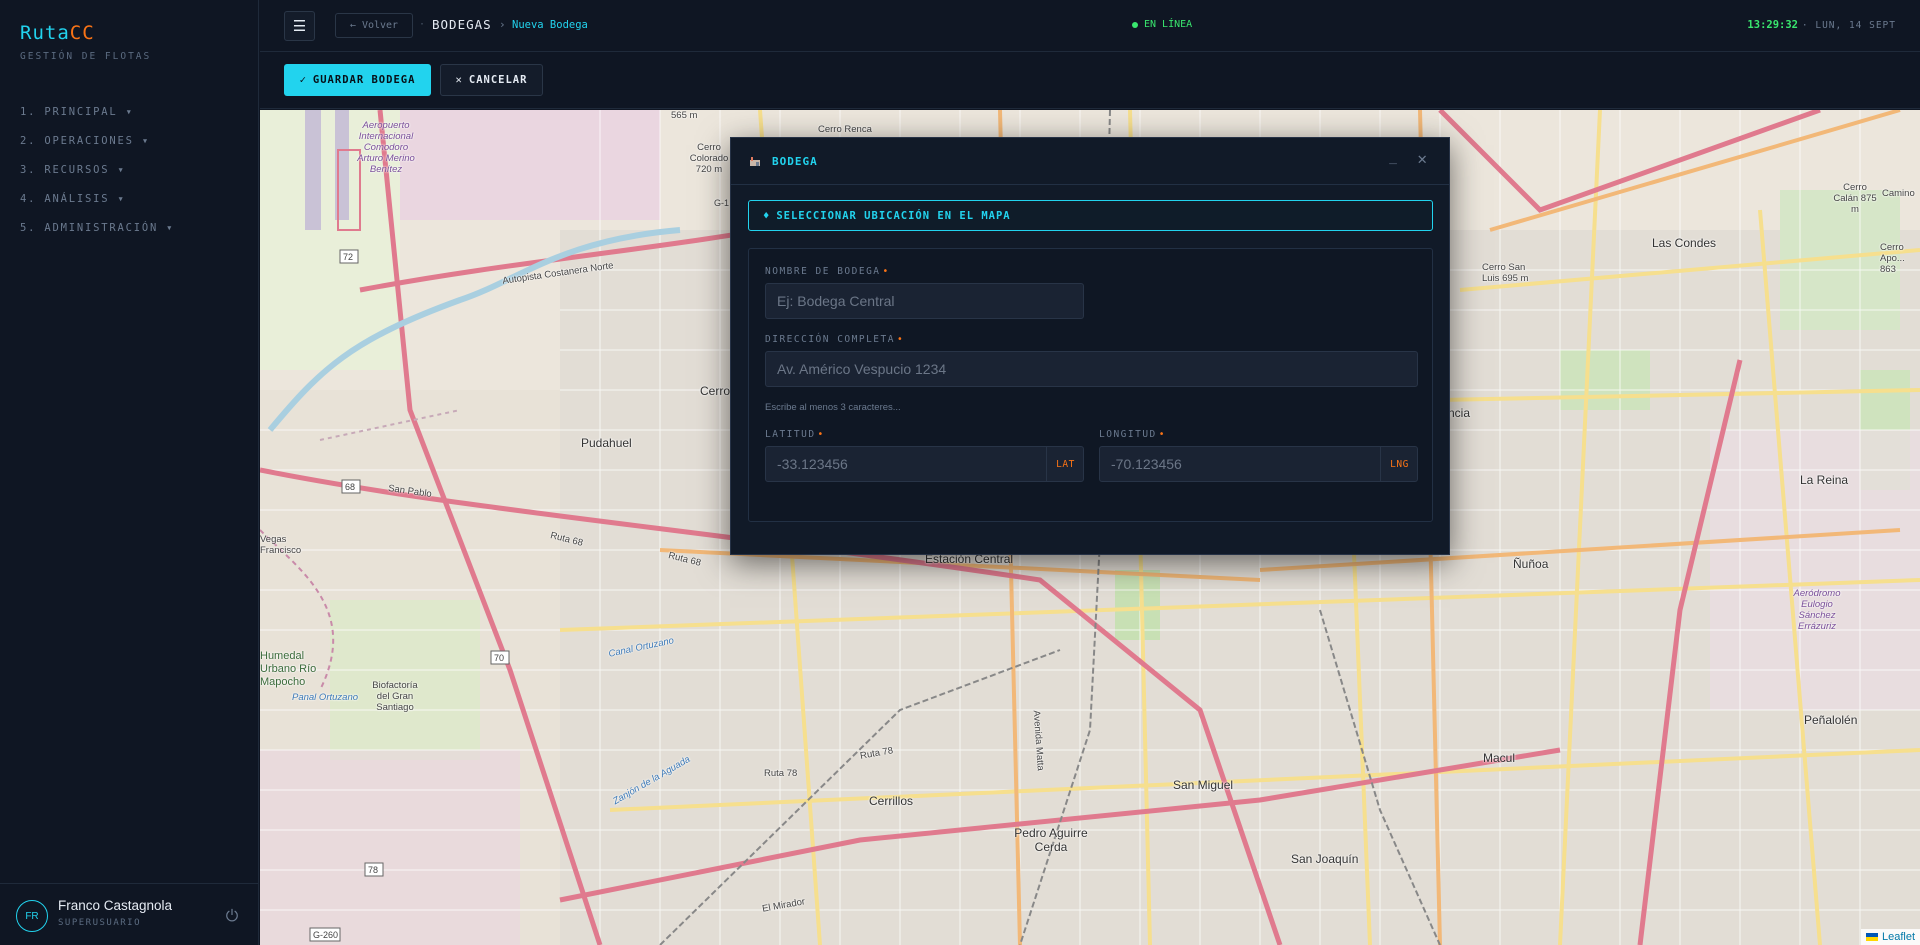 This screenshot has height=945, width=1920. I want to click on date: · LUN, 14 SEPT, so click(1848, 25).